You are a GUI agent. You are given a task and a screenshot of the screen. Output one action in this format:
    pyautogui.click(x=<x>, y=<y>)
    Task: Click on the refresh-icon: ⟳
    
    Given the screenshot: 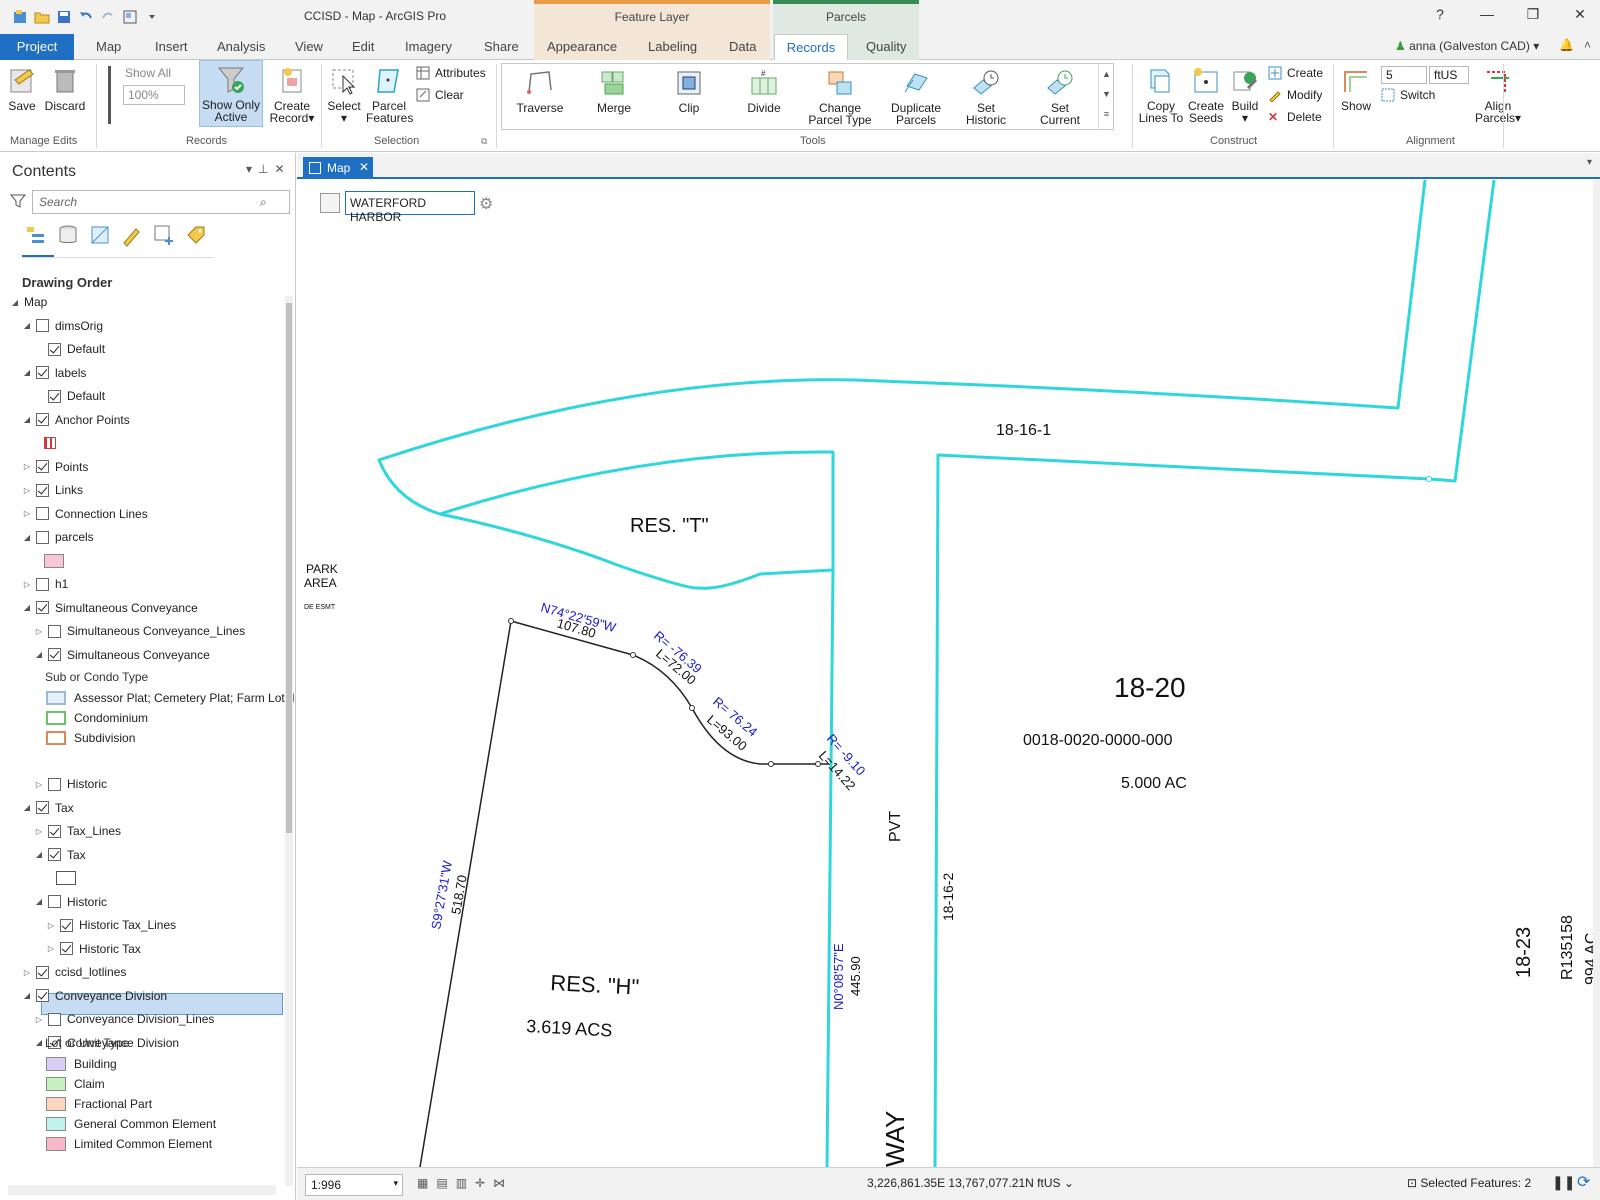 What is the action you would take?
    pyautogui.click(x=1583, y=1182)
    